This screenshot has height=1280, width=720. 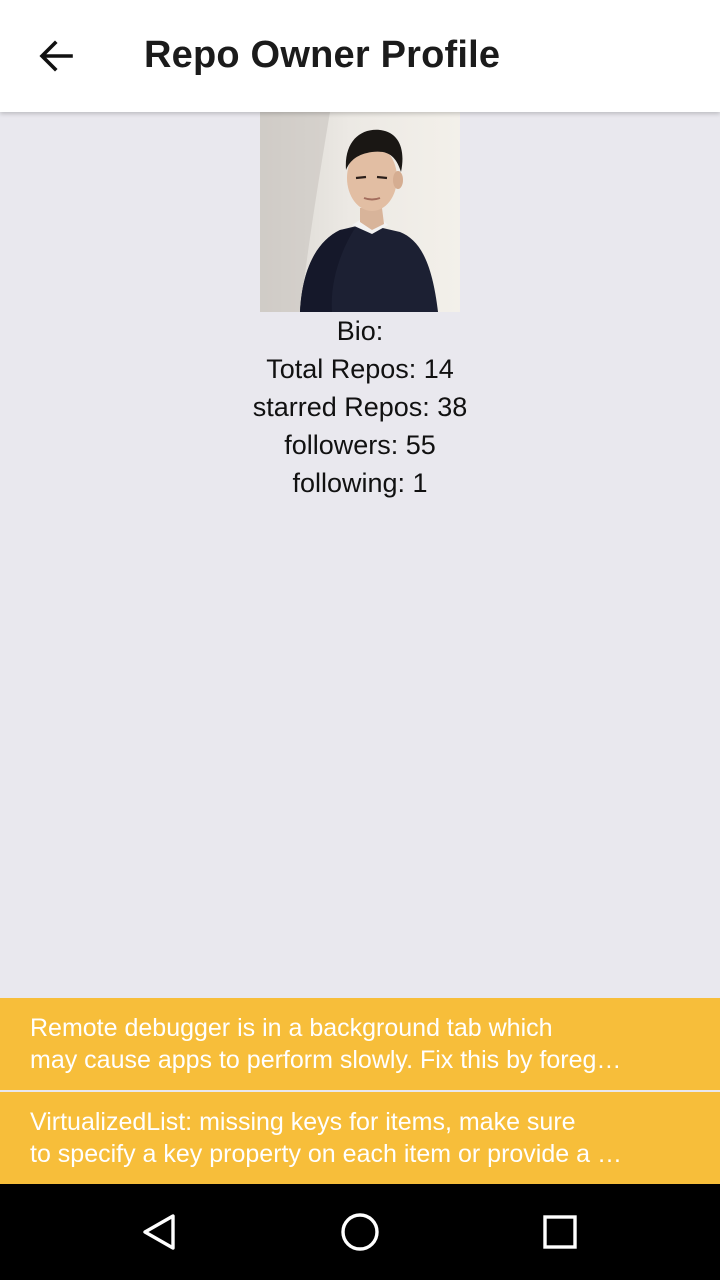 I want to click on starred-repos-text: starred Repos: 38, so click(x=360, y=407).